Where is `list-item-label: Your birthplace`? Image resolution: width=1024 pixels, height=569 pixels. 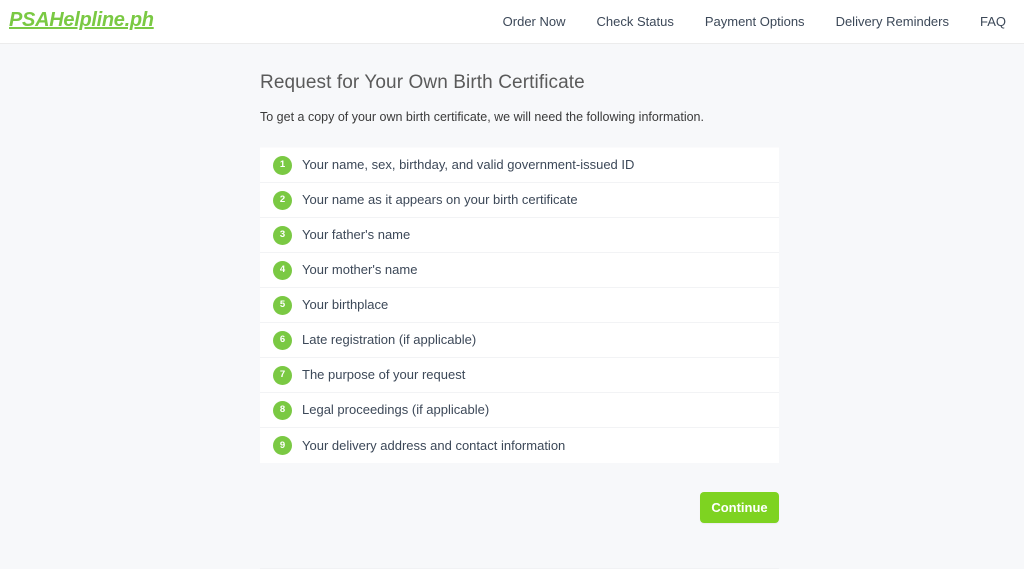 list-item-label: Your birthplace is located at coordinates (345, 304).